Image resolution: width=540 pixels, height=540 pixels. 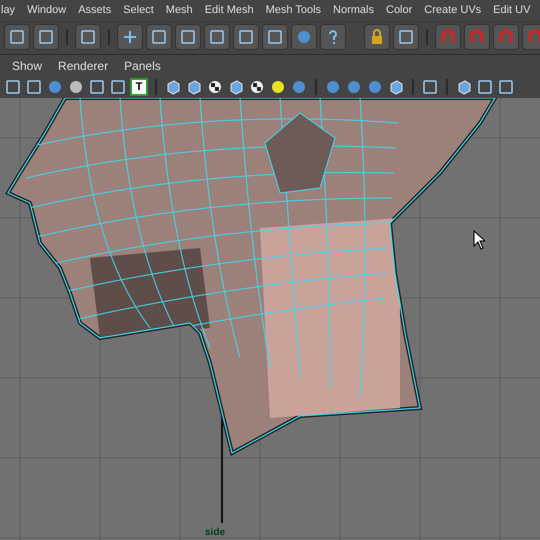 What do you see at coordinates (294, 10) in the screenshot?
I see `menu-item: Mesh Tools` at bounding box center [294, 10].